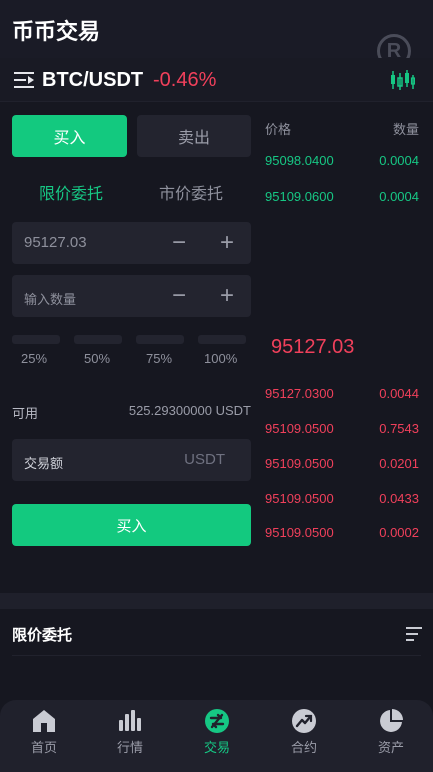 The height and width of the screenshot is (772, 433). I want to click on pair-symbol: BTC/USDT, so click(92, 80).